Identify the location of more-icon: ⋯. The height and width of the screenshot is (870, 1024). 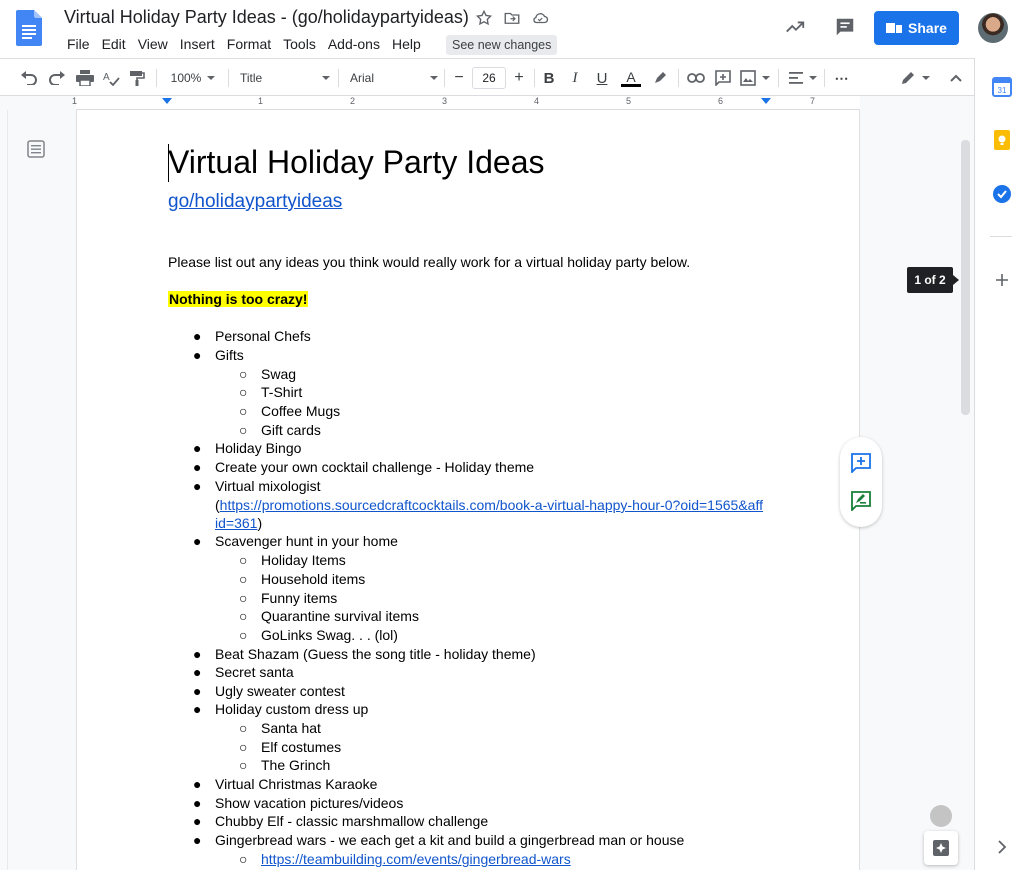
(842, 78).